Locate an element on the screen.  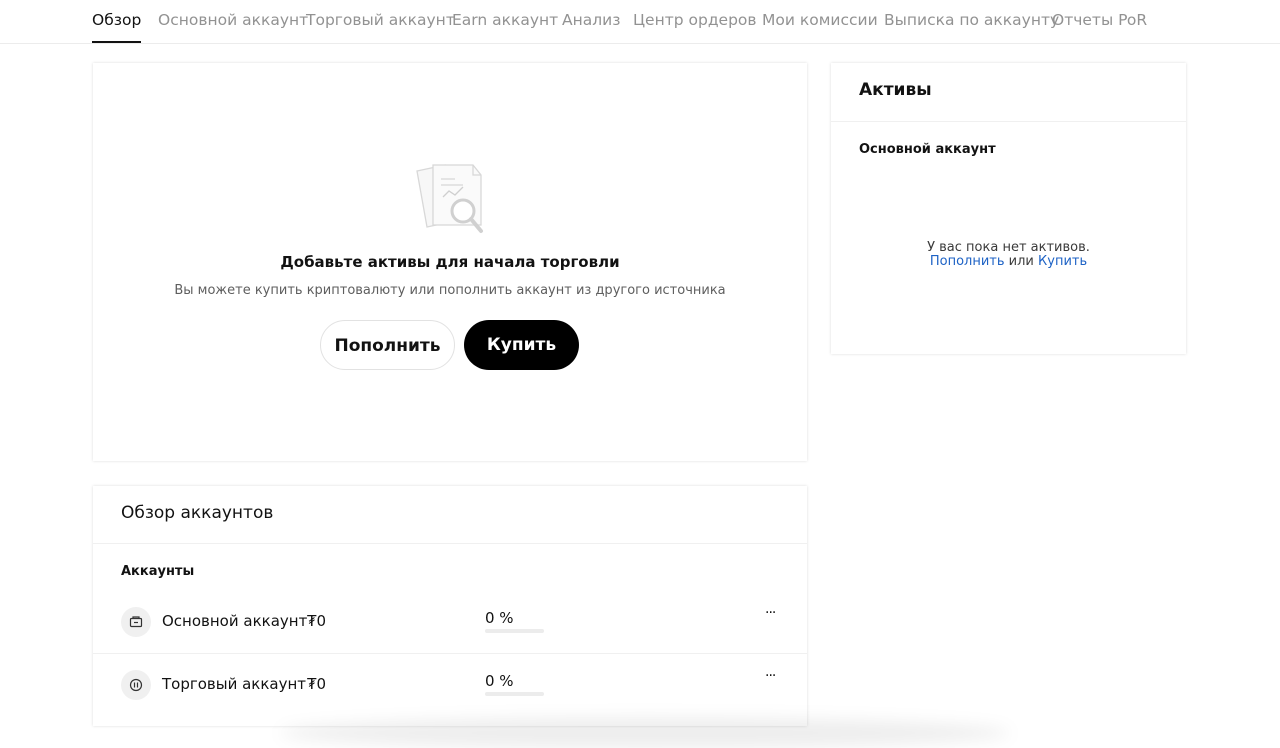
account-row: Торговый аккаунт ₮0 0 % ··· is located at coordinates (450, 685).